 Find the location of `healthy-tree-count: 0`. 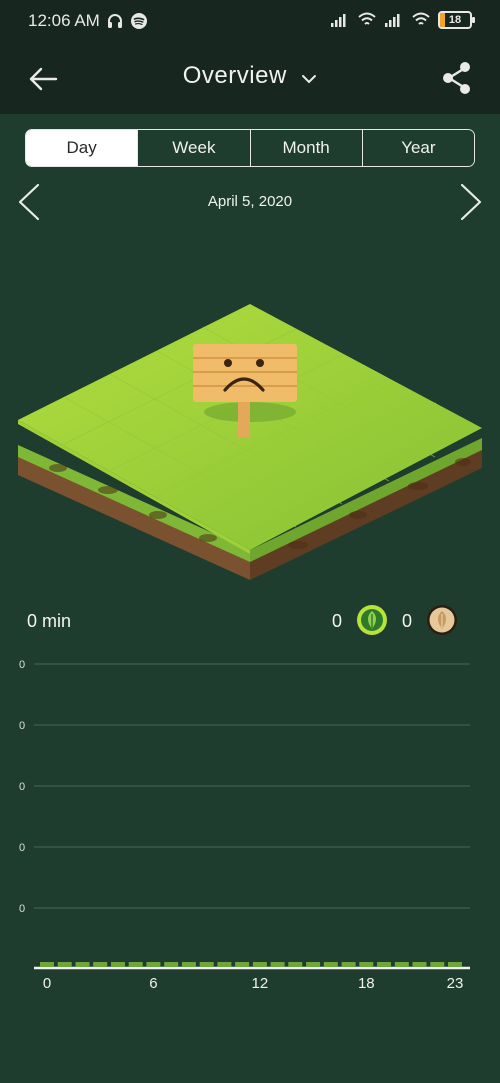

healthy-tree-count: 0 is located at coordinates (337, 621).